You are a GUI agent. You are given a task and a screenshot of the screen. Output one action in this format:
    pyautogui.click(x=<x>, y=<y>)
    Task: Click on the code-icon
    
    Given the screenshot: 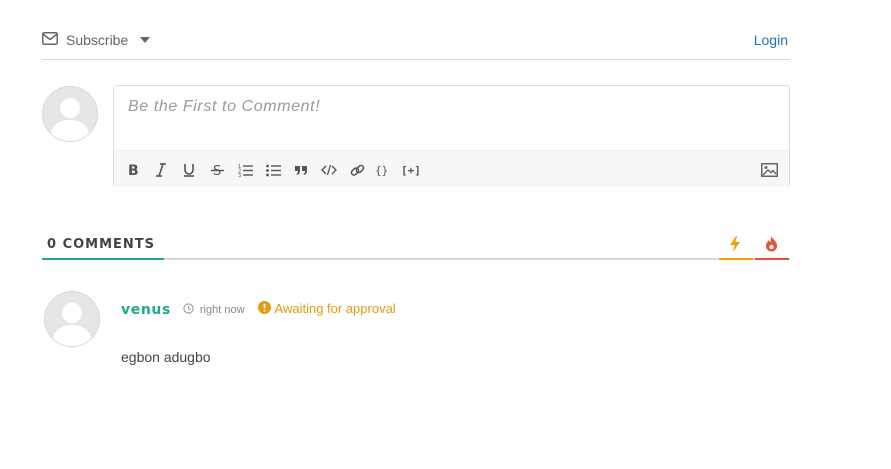 What is the action you would take?
    pyautogui.click(x=329, y=170)
    